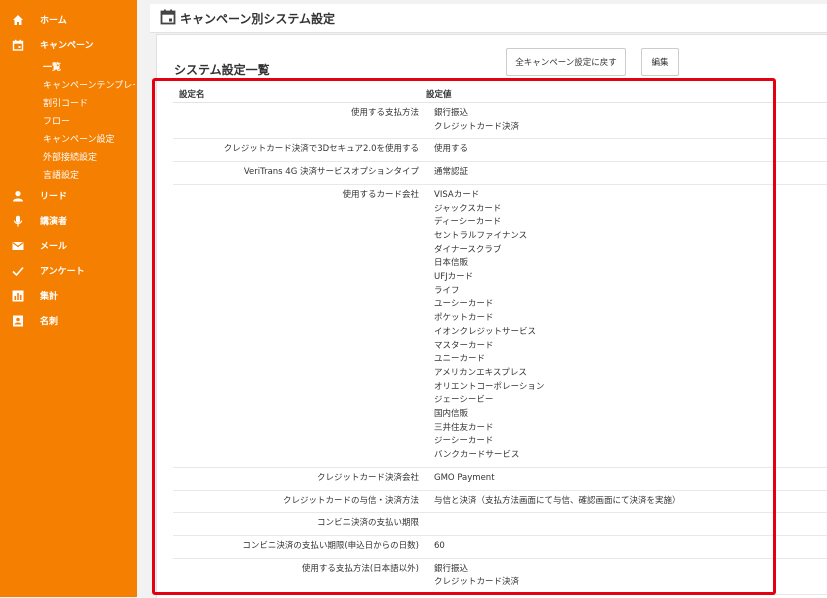 This screenshot has height=598, width=827. Describe the element at coordinates (18, 20) in the screenshot. I see `home-icon` at that location.